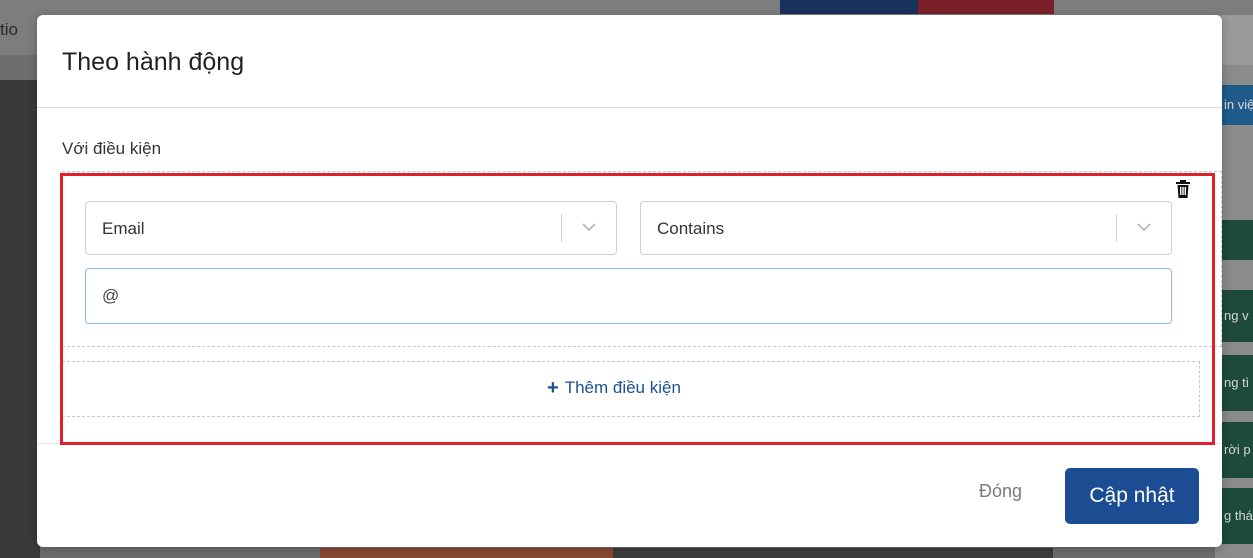 This screenshot has height=558, width=1253. What do you see at coordinates (906, 228) in the screenshot?
I see `operator-select: Contains` at bounding box center [906, 228].